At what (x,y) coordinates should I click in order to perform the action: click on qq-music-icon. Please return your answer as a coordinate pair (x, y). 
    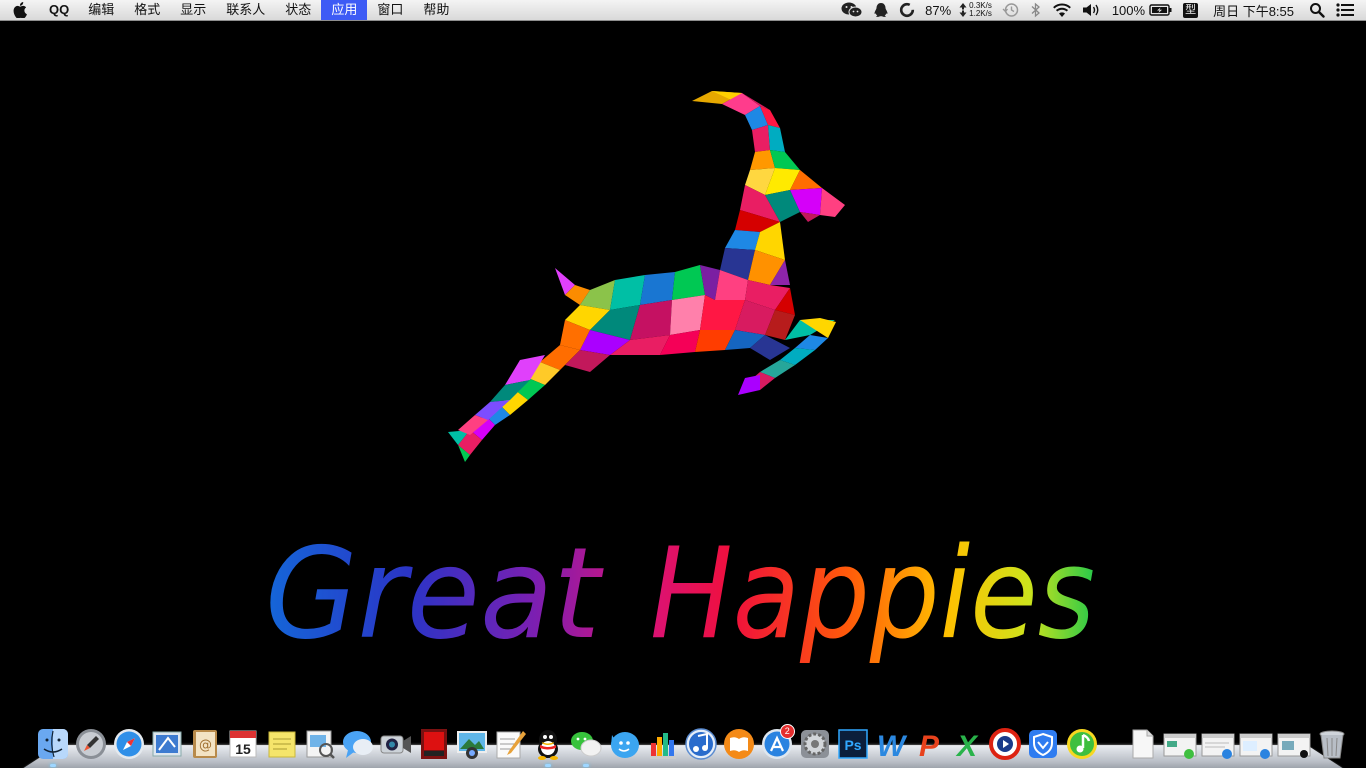
    Looking at the image, I should click on (1081, 744).